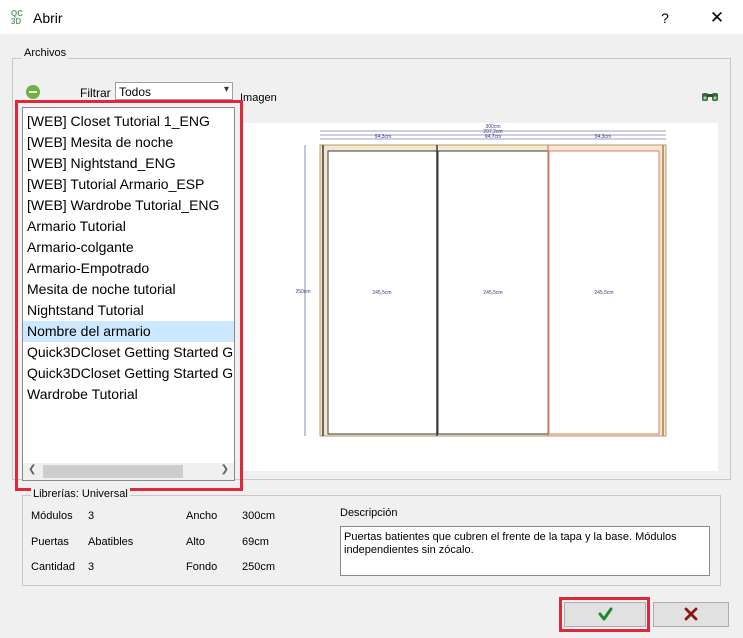  Describe the element at coordinates (128, 268) in the screenshot. I see `list-item: Armario-Empotrado` at that location.